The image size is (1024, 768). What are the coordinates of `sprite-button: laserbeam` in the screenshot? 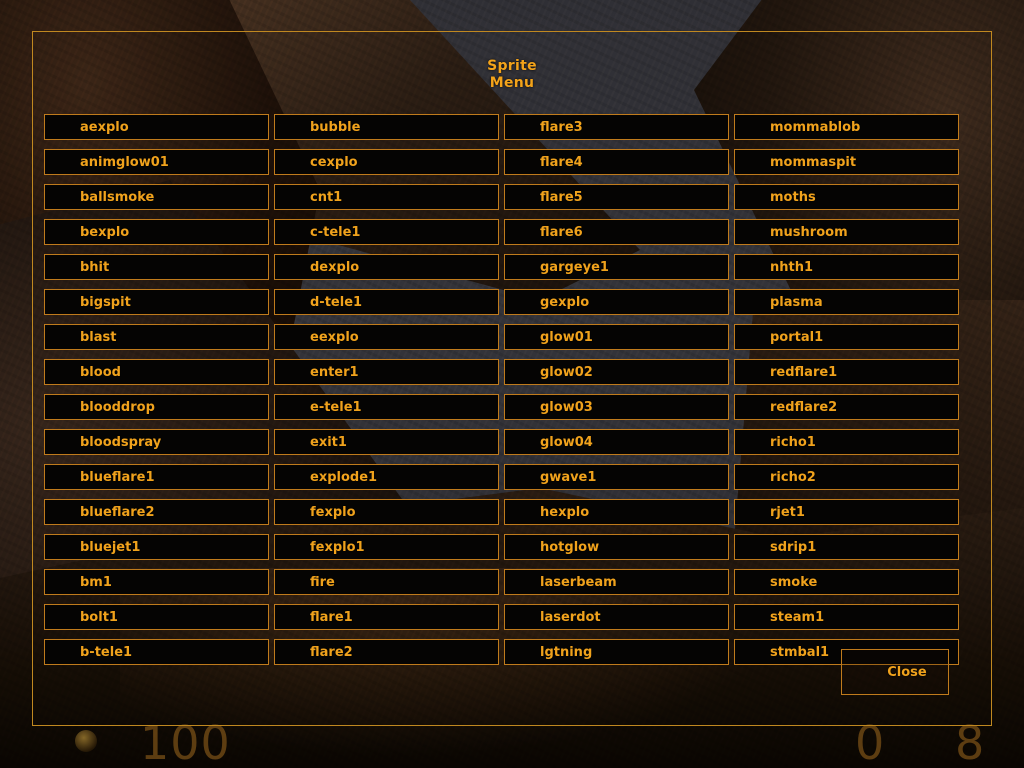 It's located at (616, 582).